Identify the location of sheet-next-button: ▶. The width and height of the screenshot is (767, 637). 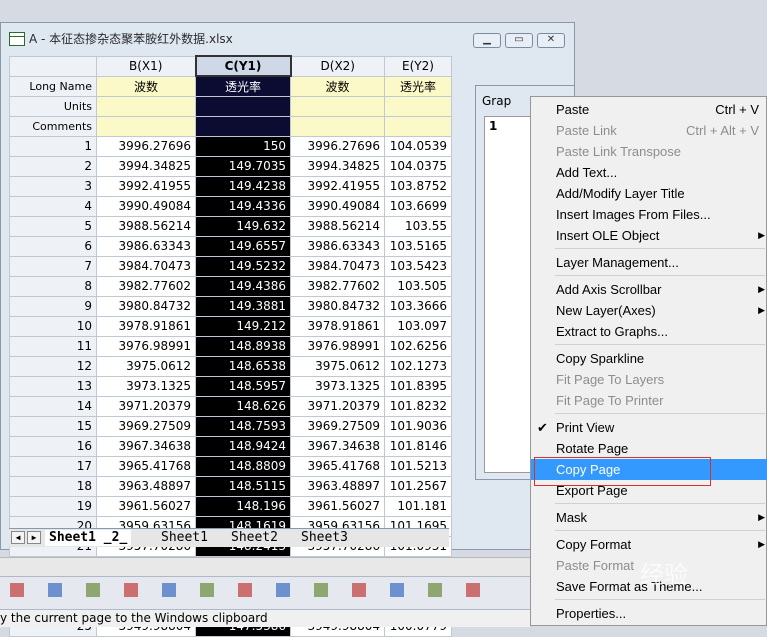
(34, 537).